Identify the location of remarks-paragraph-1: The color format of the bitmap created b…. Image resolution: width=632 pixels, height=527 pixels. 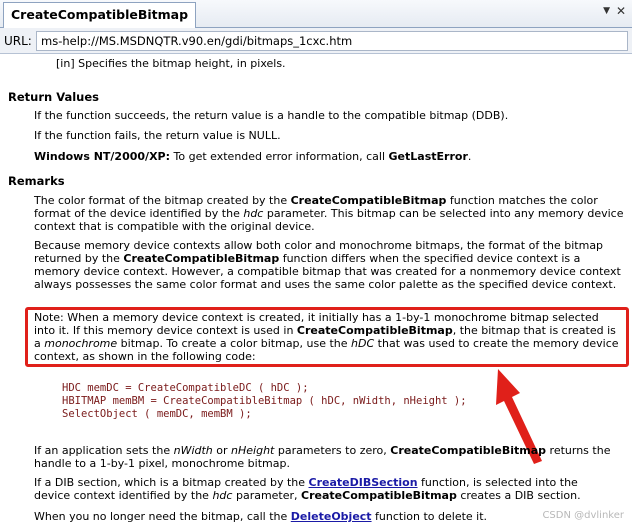
(329, 213).